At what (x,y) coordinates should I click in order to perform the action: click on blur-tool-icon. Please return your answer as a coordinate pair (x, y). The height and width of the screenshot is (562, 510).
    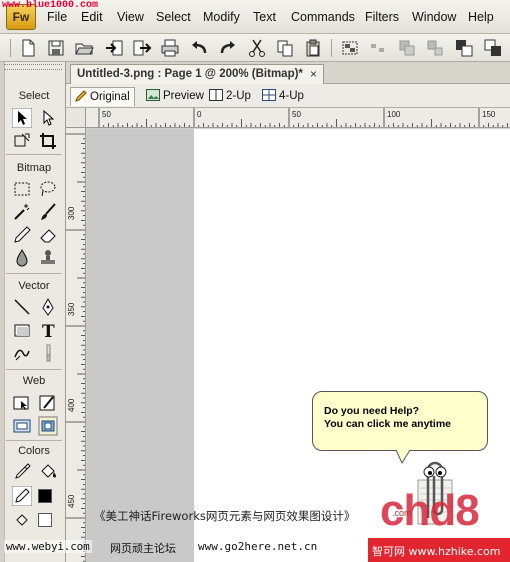
    Looking at the image, I should click on (22, 258).